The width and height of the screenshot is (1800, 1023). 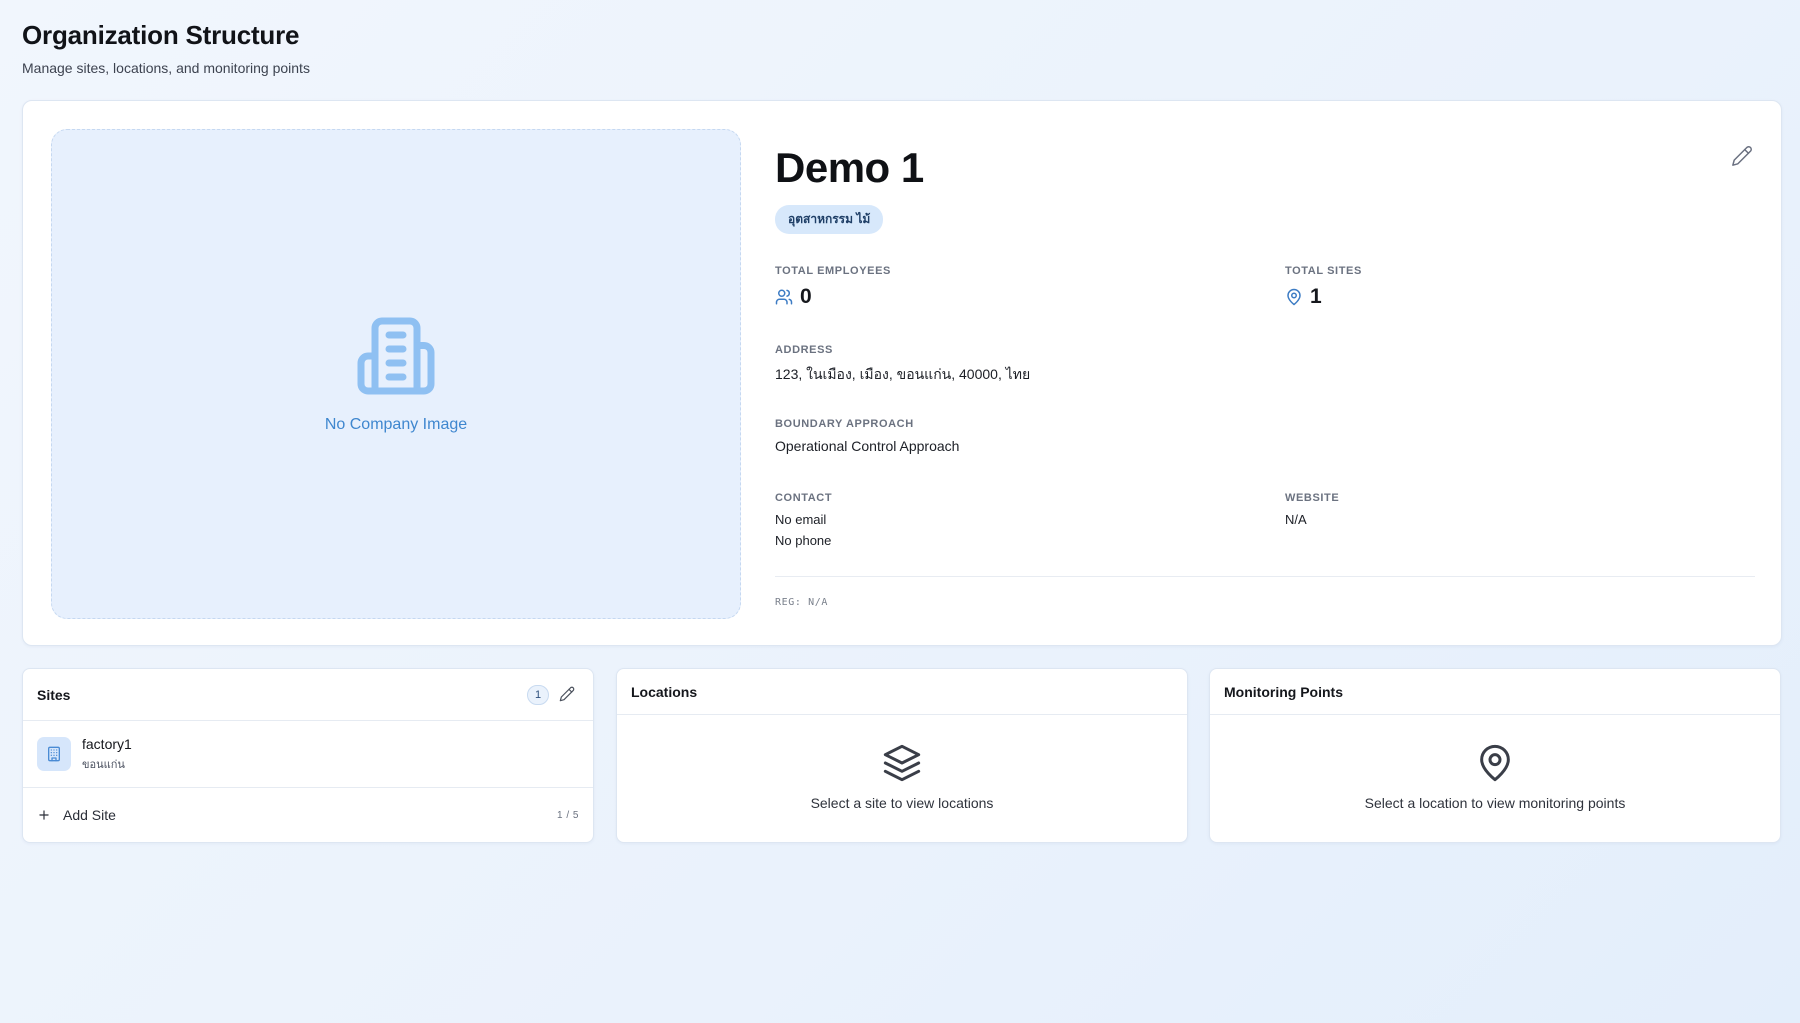 I want to click on info-divider, so click(x=1265, y=576).